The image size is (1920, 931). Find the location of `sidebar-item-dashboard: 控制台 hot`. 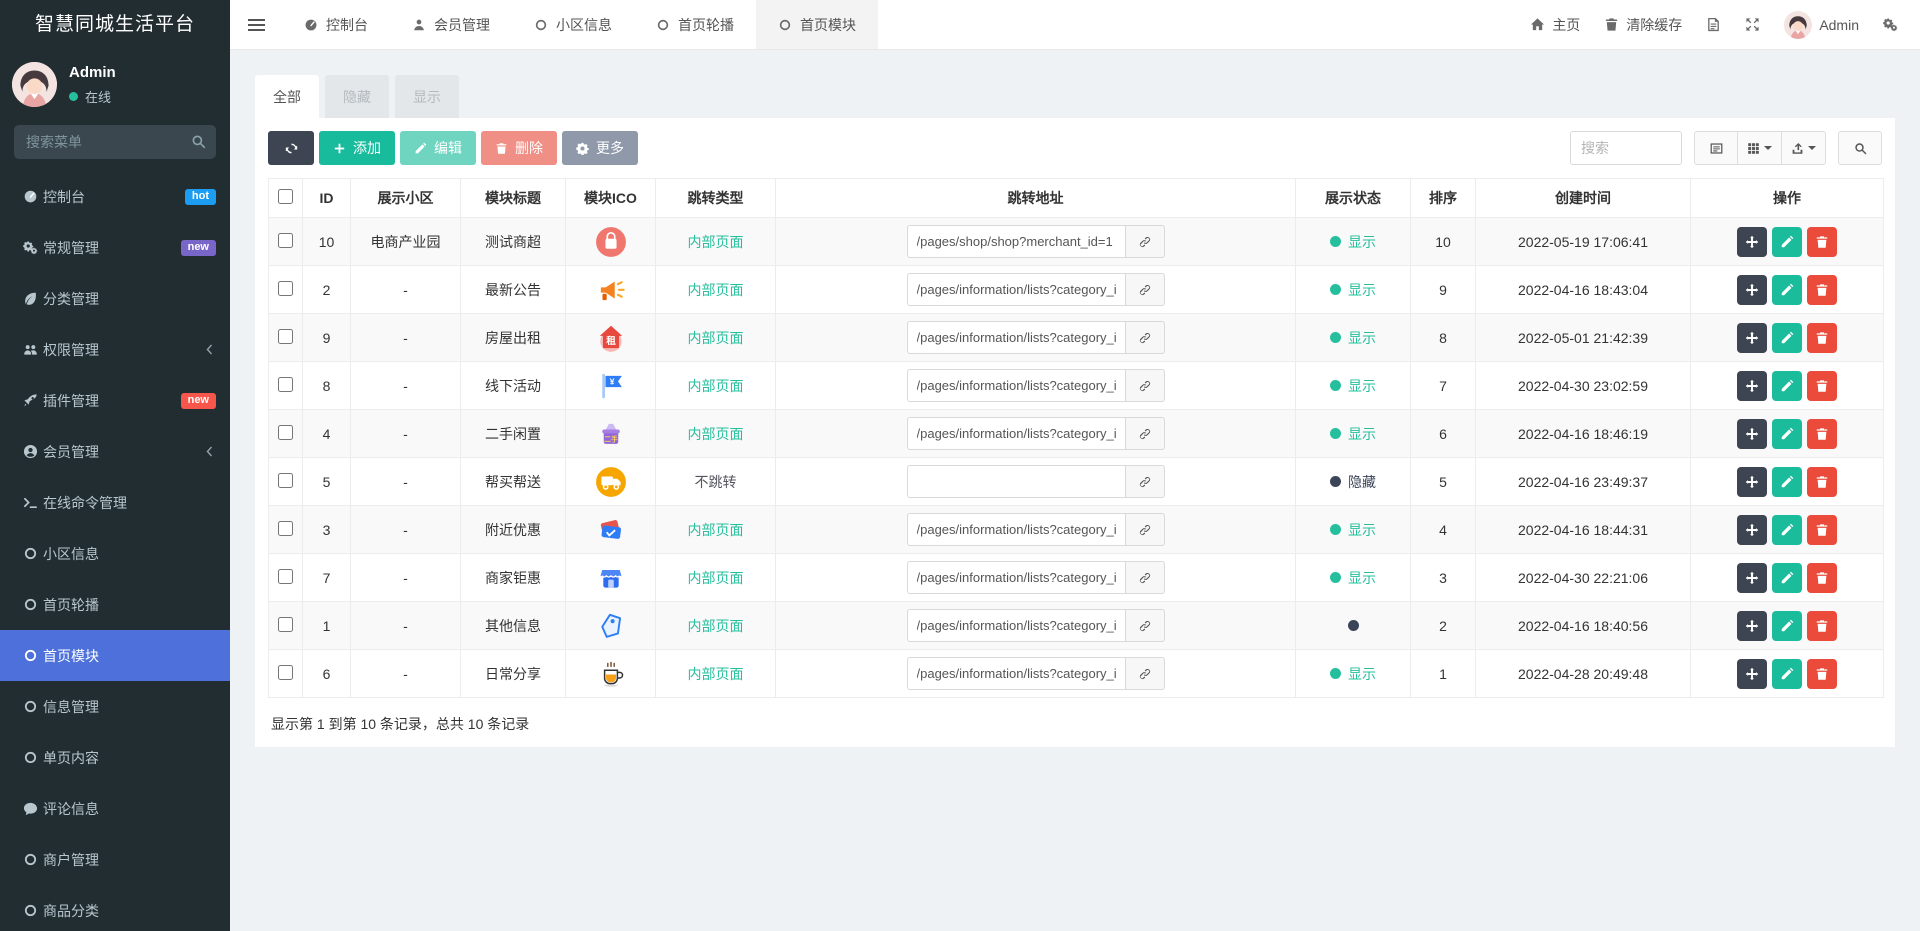

sidebar-item-dashboard: 控制台 hot is located at coordinates (115, 196).